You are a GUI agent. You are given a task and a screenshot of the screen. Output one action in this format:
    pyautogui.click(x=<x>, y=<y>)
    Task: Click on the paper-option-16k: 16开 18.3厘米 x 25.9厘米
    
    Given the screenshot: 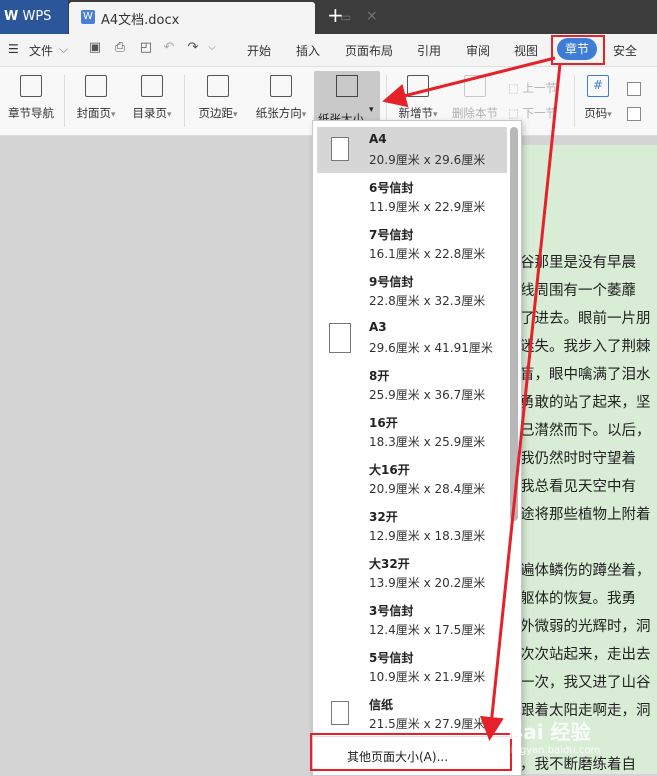 What is the action you would take?
    pyautogui.click(x=412, y=432)
    